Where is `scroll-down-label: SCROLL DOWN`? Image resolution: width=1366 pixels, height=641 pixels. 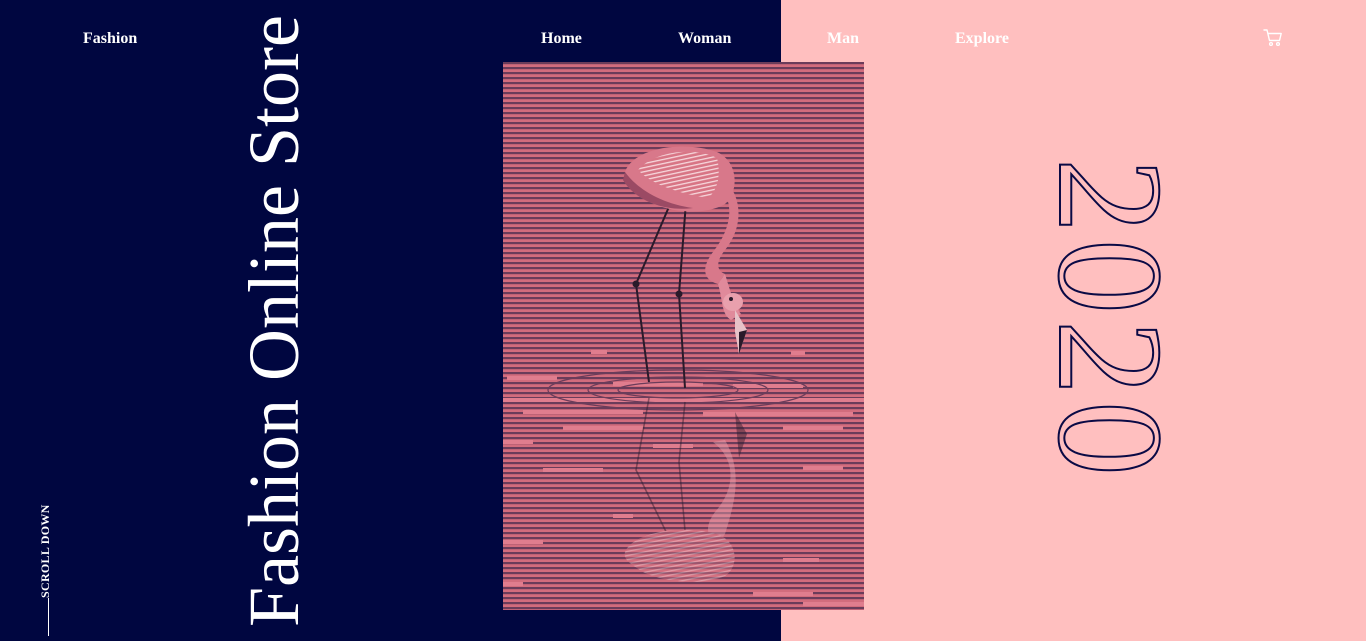
scroll-down-label: SCROLL DOWN is located at coordinates (45, 551).